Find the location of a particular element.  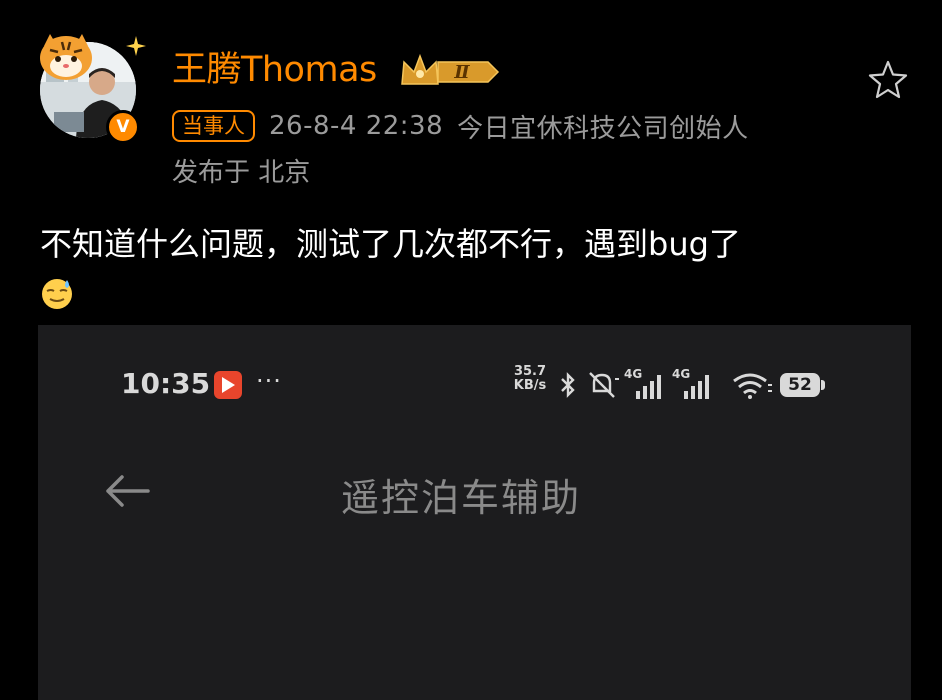

sparkle-icon is located at coordinates (136, 46).